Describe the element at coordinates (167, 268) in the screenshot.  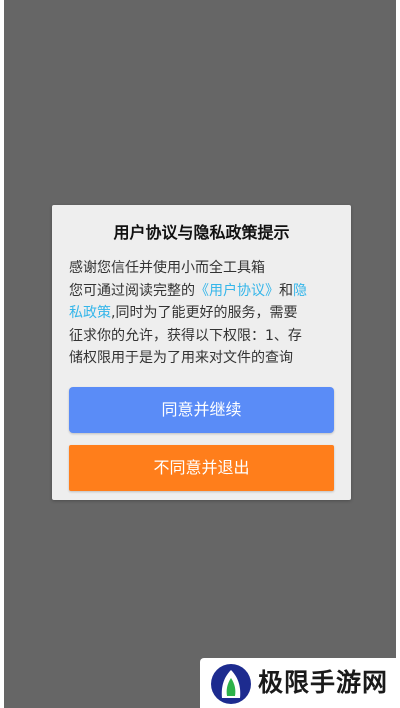
I see `message-line: 感谢您信任并使用小而全工具箱` at that location.